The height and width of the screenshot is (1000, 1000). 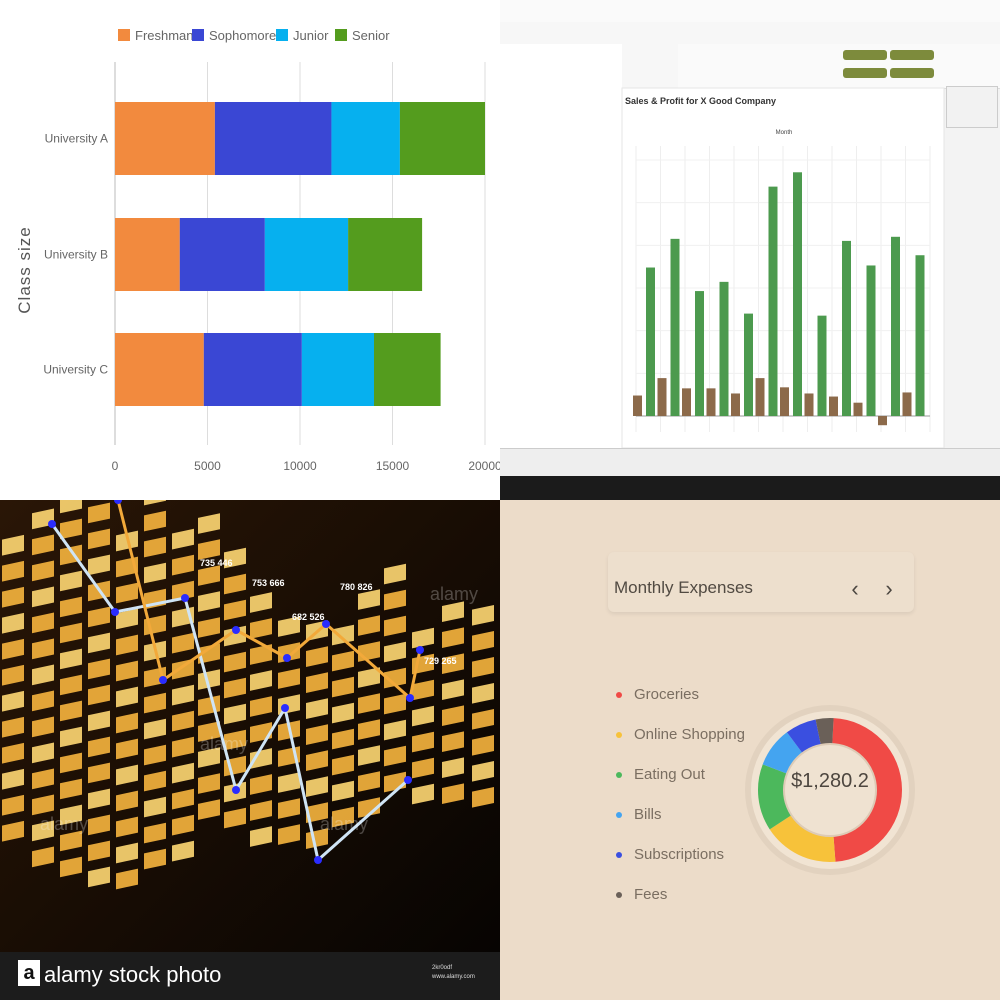 What do you see at coordinates (164, 35) in the screenshot?
I see `legend-label: Freshman` at bounding box center [164, 35].